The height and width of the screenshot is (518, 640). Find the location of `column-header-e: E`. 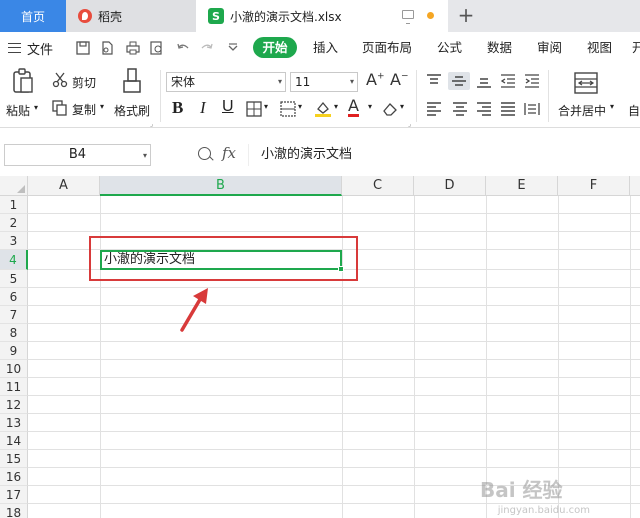

column-header-e: E is located at coordinates (522, 186).